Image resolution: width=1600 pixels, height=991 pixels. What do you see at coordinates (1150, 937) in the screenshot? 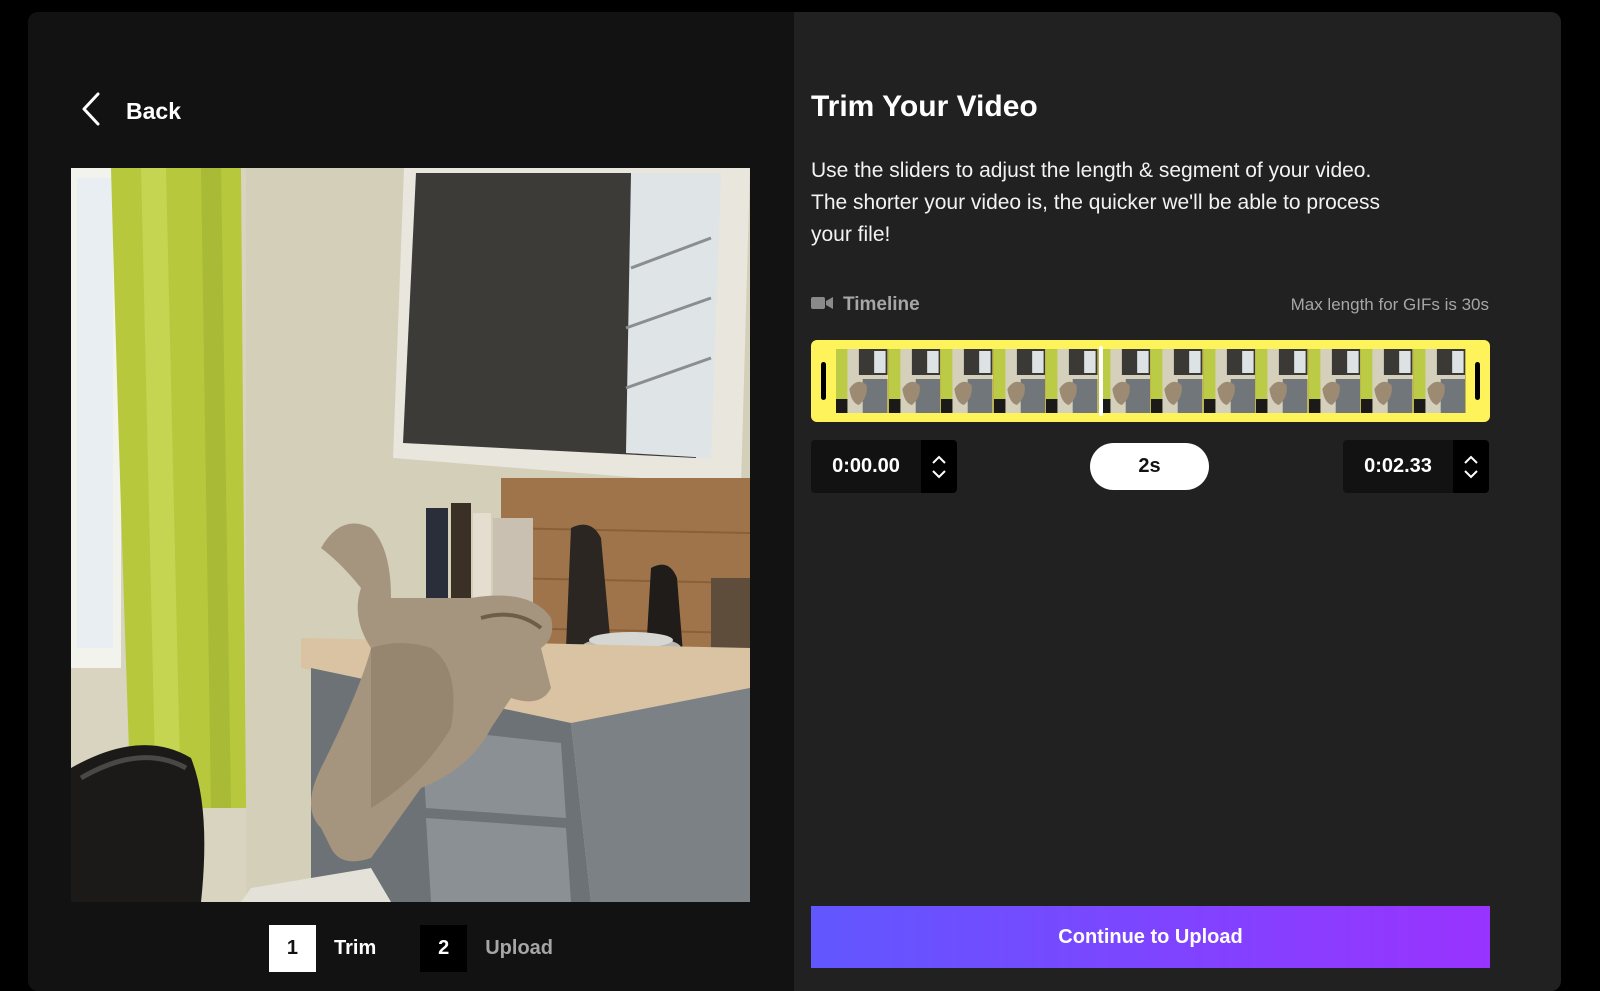
I see `continue-to-upload-button: Continue to Upload` at bounding box center [1150, 937].